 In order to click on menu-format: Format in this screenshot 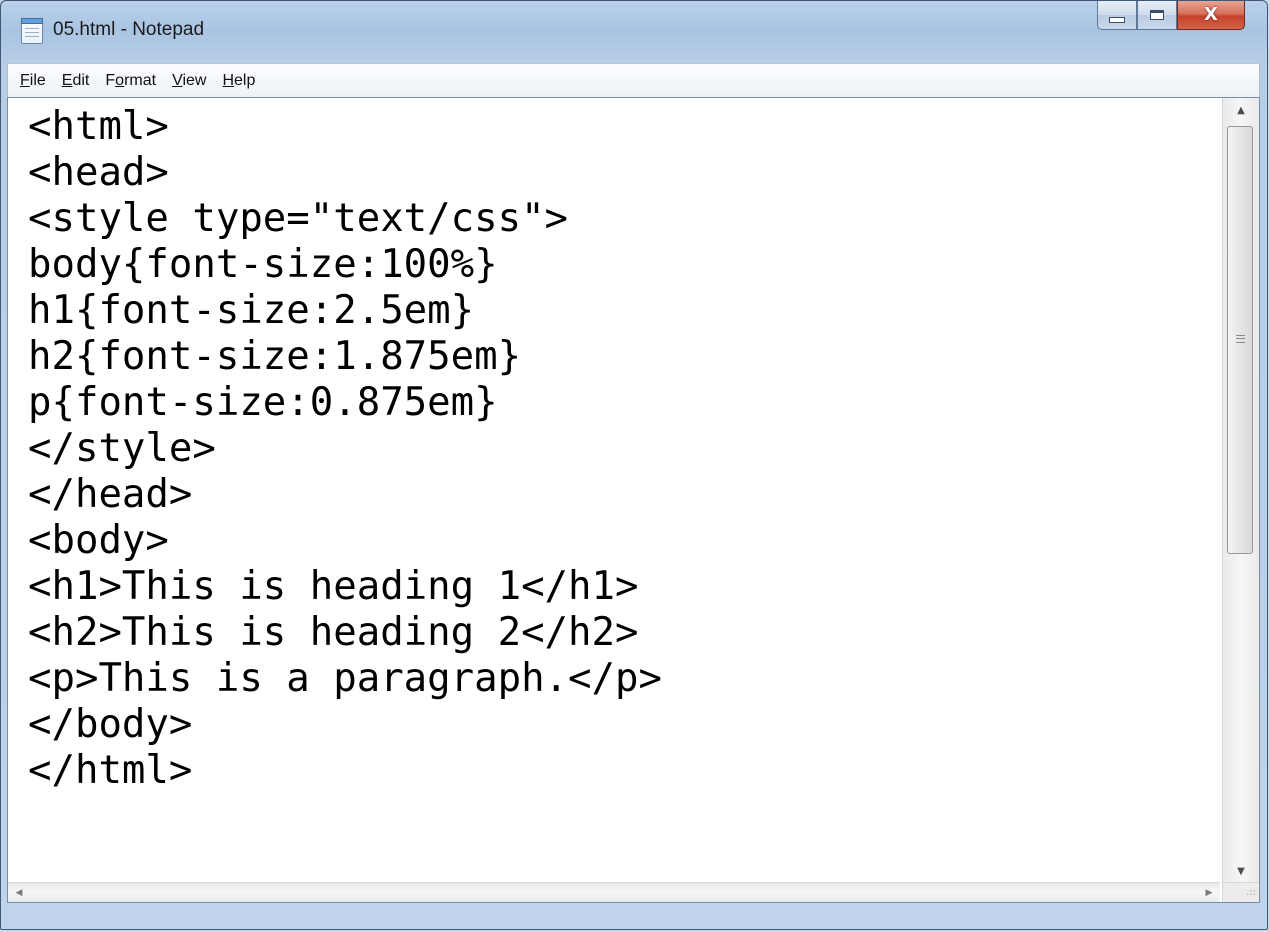, I will do `click(130, 81)`.